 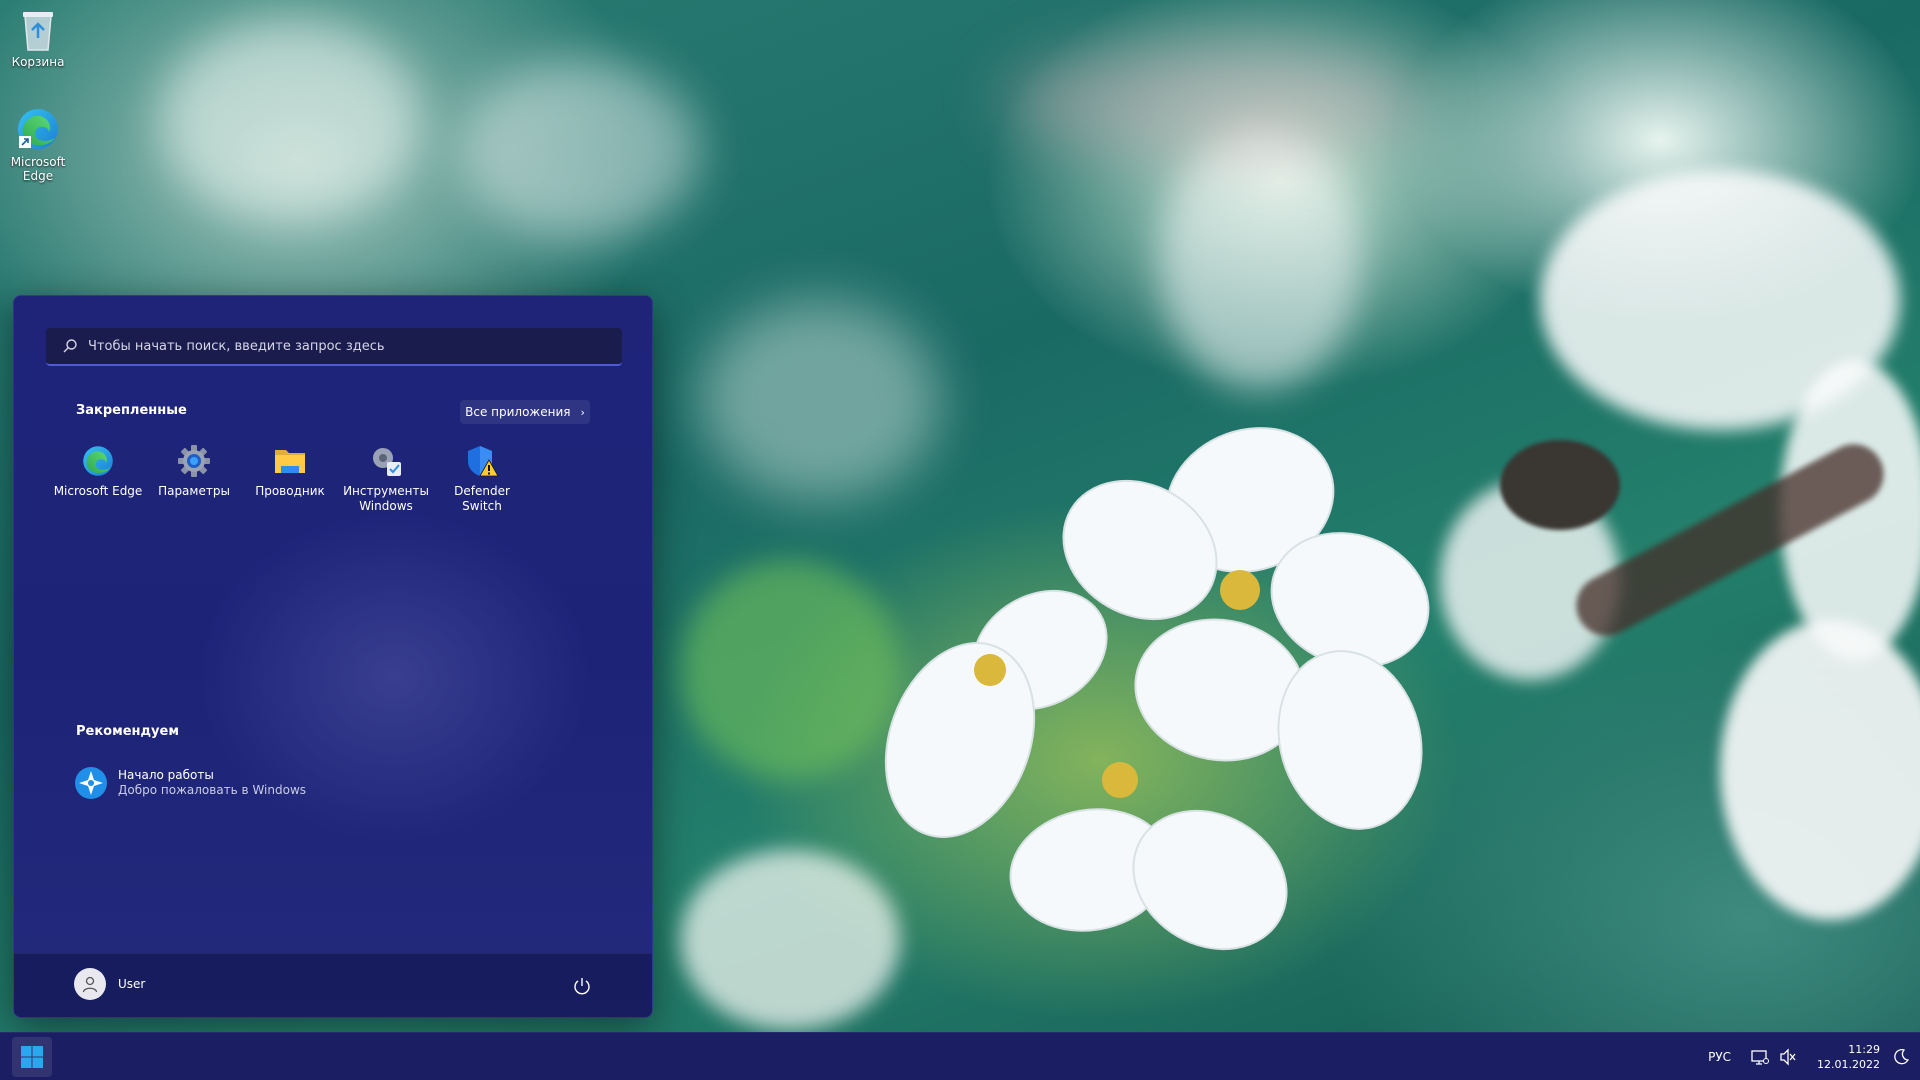 I want to click on clock-date: 12.01.2022, so click(x=1848, y=1064).